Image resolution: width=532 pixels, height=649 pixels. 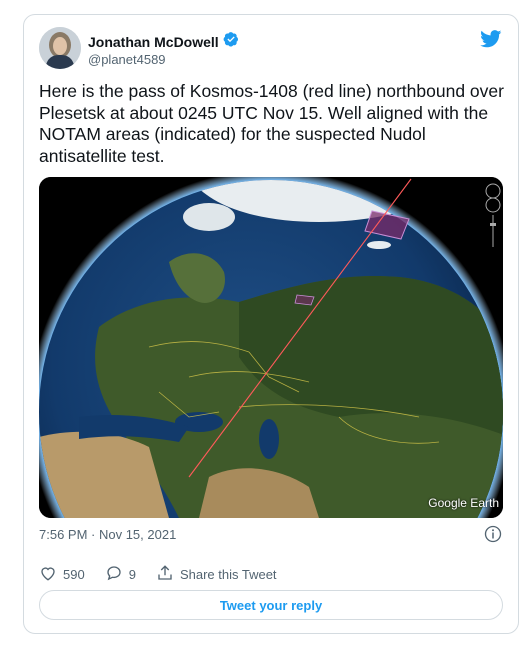 I want to click on author-name: Jonathan McDowell, so click(x=153, y=42).